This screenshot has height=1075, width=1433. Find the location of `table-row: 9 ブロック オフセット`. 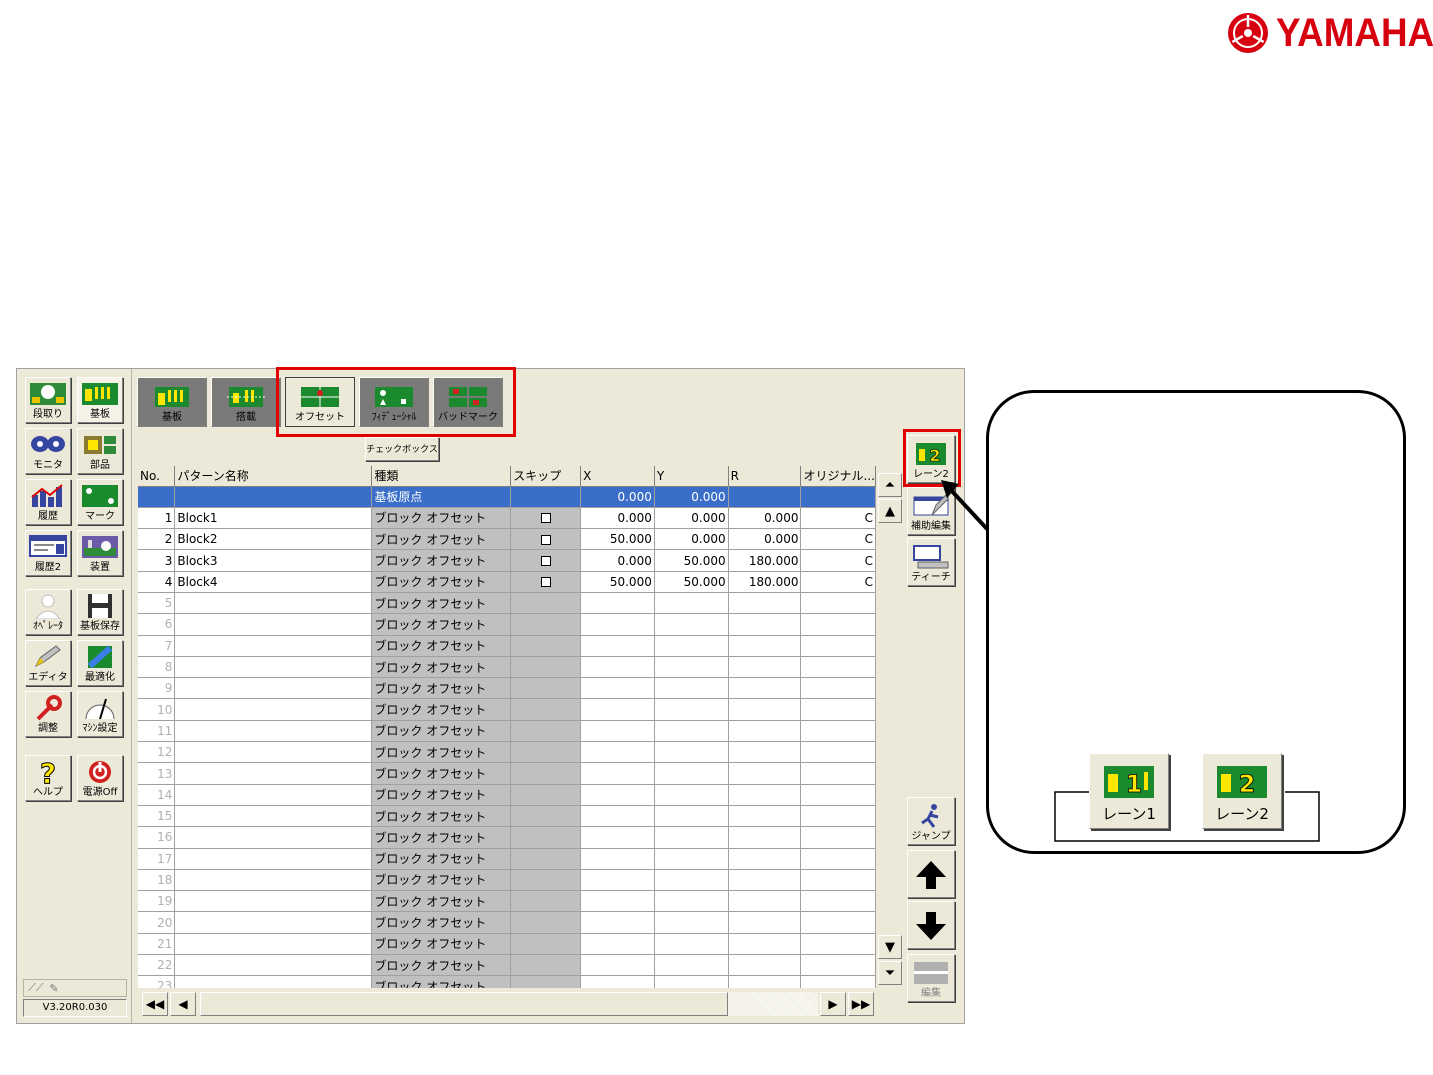

table-row: 9 ブロック オフセット is located at coordinates (507, 688).